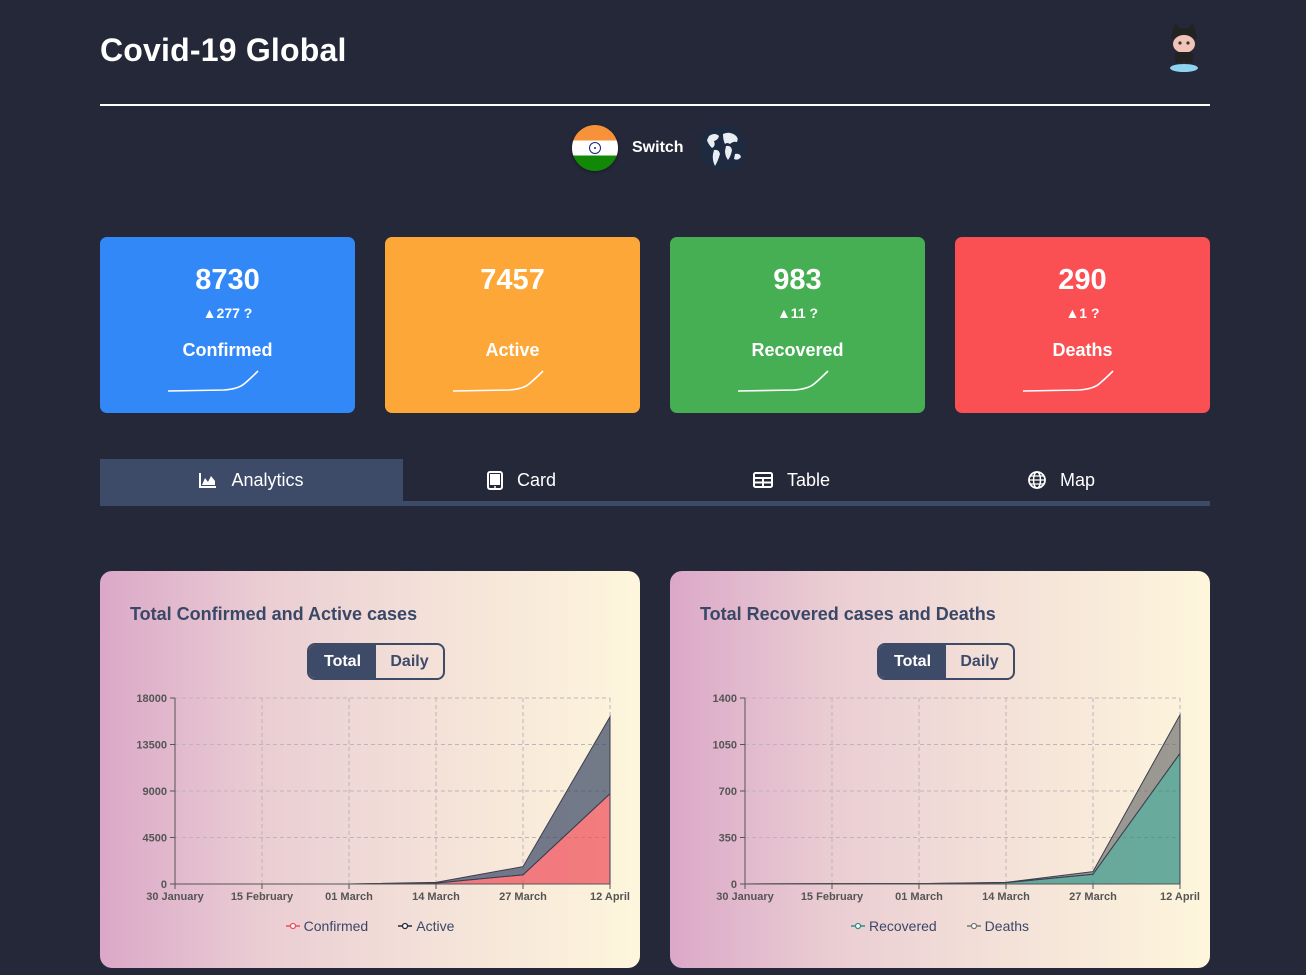 The width and height of the screenshot is (1306, 975). I want to click on tab-map: Map, so click(1061, 480).